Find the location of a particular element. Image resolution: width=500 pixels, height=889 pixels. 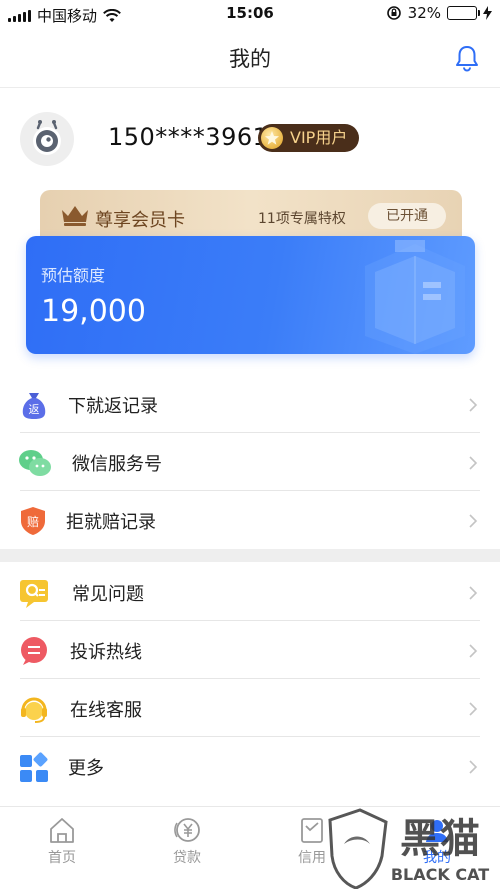

watermark-text-en: BLACK CAT is located at coordinates (440, 874).